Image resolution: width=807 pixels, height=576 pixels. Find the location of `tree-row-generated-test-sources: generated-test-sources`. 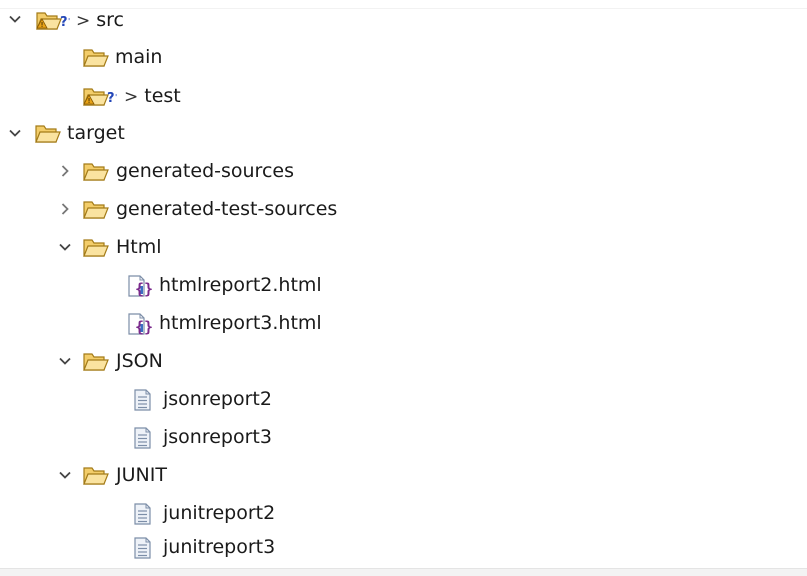

tree-row-generated-test-sources: generated-test-sources is located at coordinates (403, 209).